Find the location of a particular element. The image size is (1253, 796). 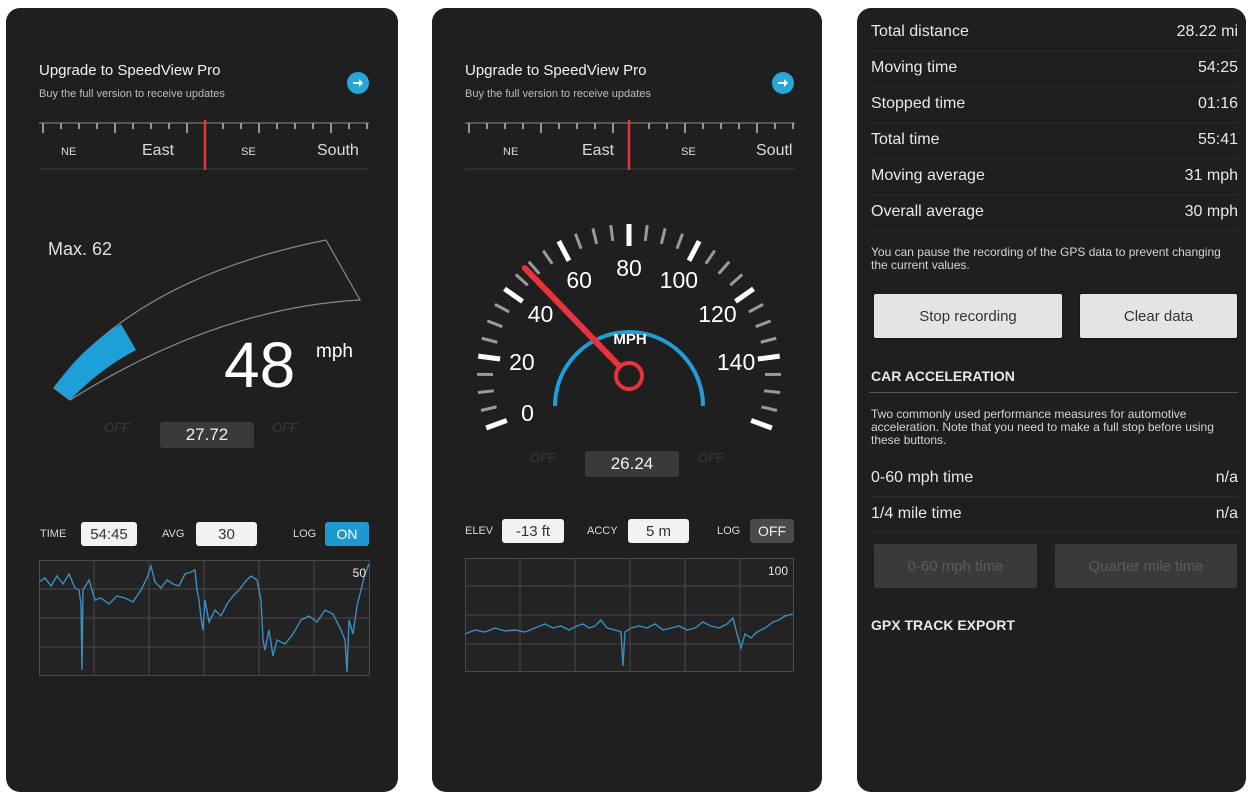

stat-label: Moving average is located at coordinates (928, 175).